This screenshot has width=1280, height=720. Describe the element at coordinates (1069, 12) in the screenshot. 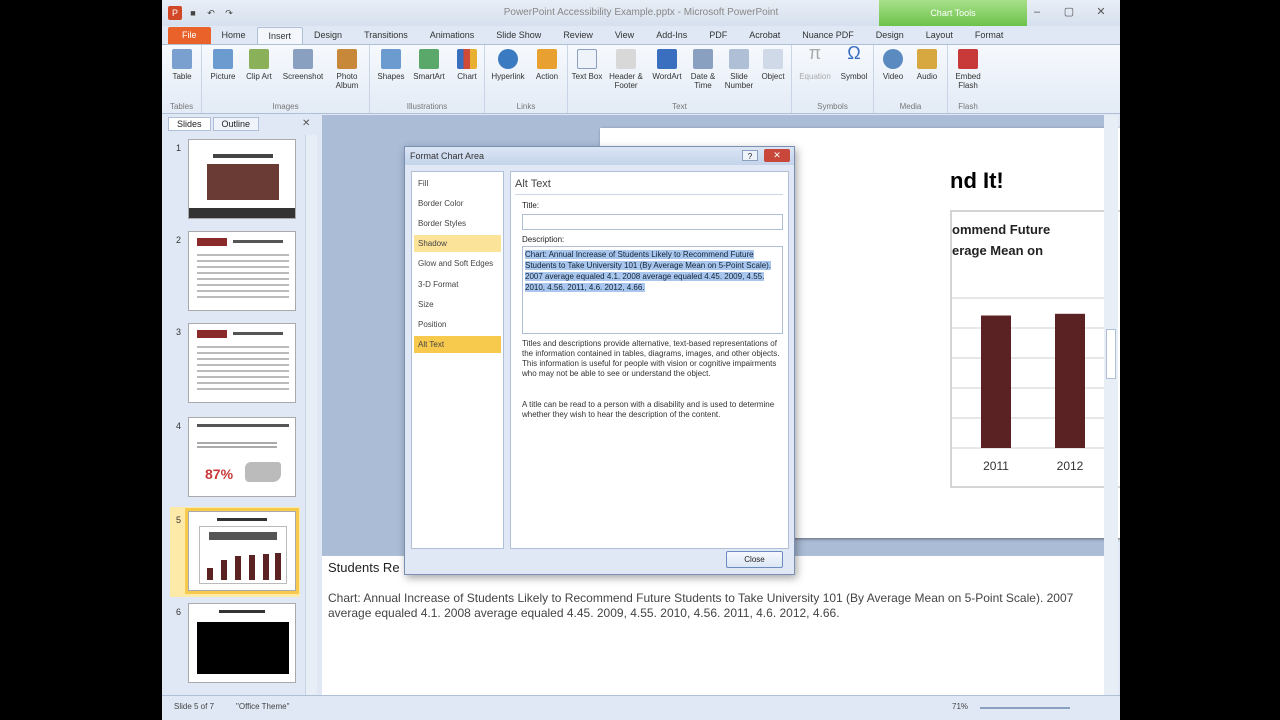

I see `maximize-icon: ▢` at that location.